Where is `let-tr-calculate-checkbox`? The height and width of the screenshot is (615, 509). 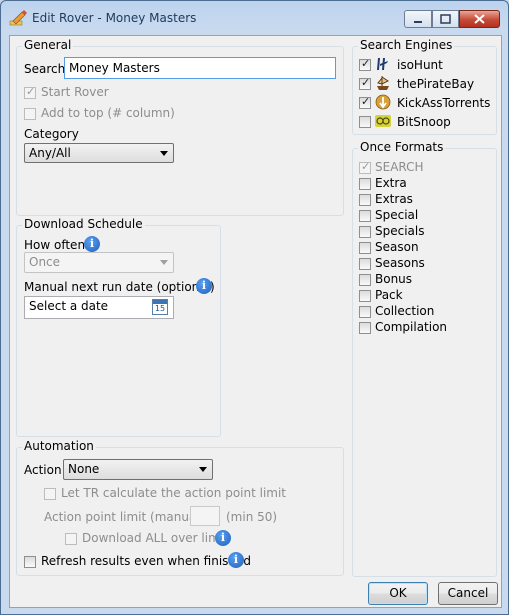 let-tr-calculate-checkbox is located at coordinates (50, 494).